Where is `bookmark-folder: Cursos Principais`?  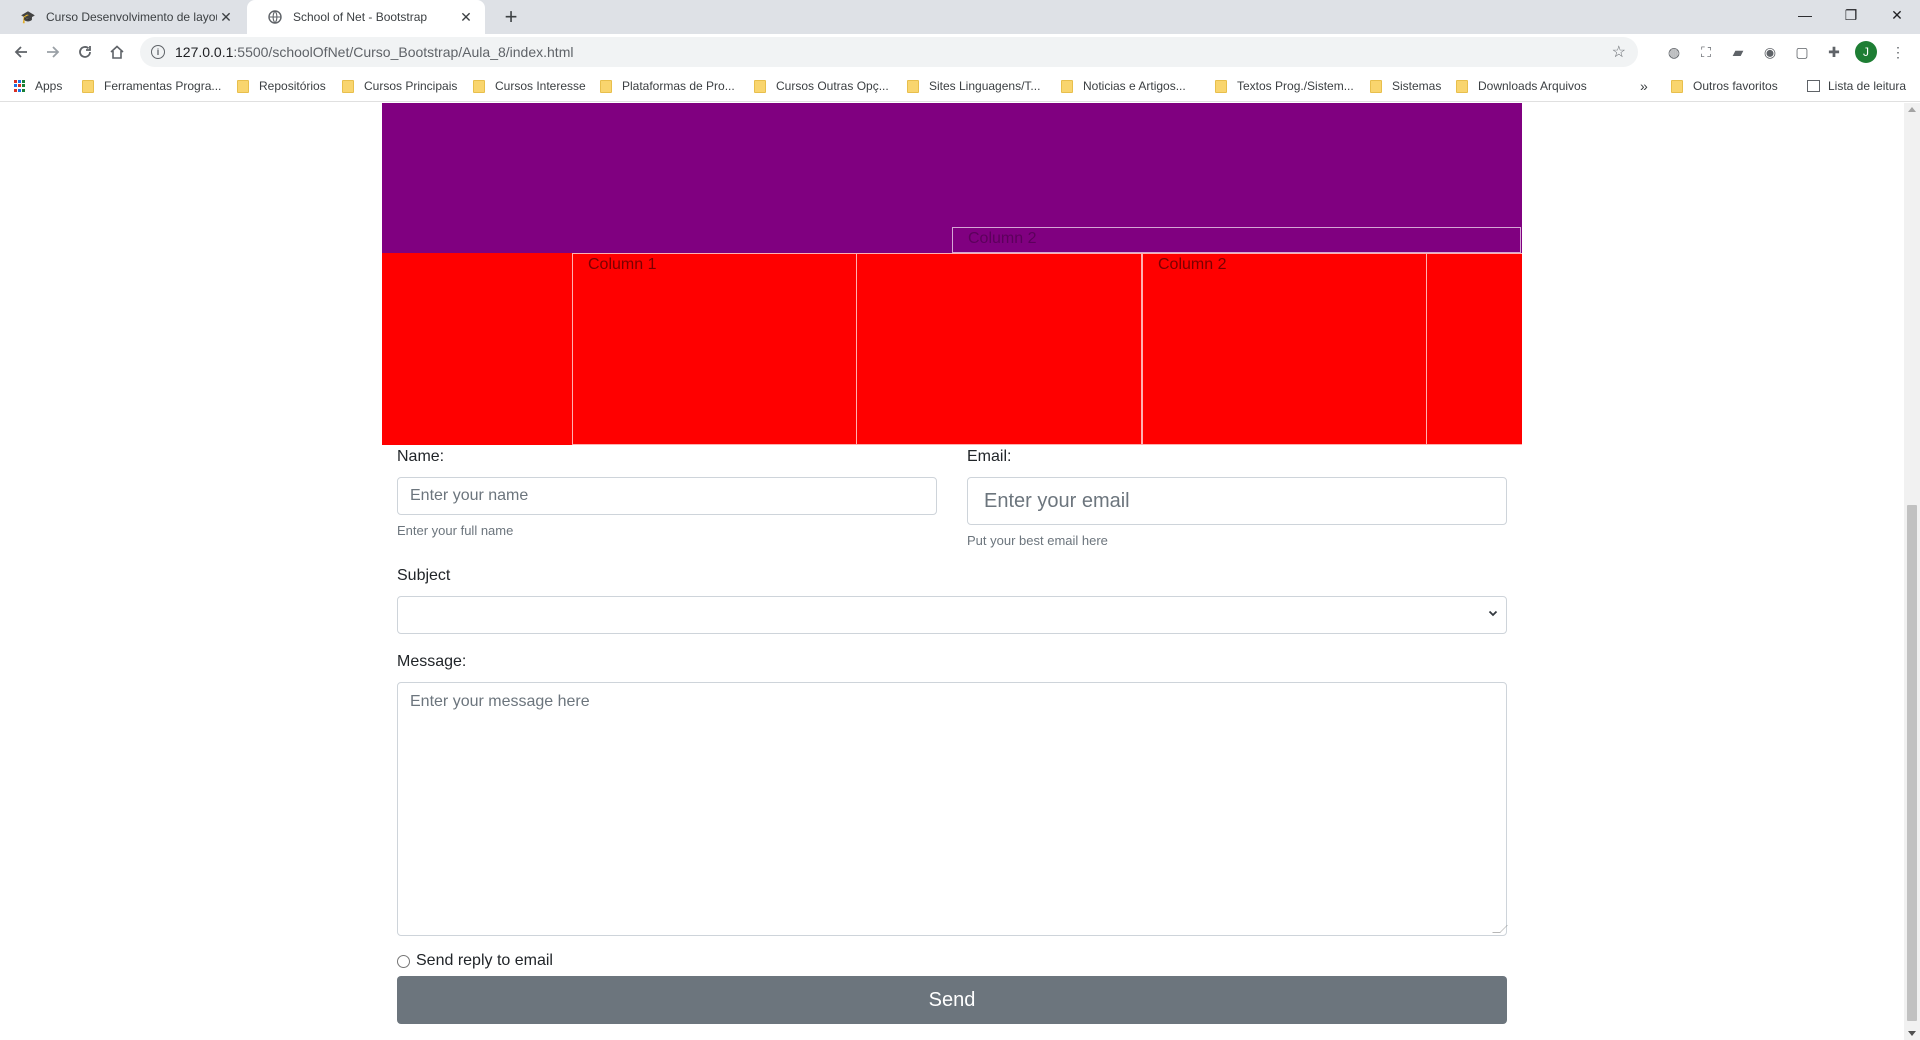
bookmark-folder: Cursos Principais is located at coordinates (399, 86).